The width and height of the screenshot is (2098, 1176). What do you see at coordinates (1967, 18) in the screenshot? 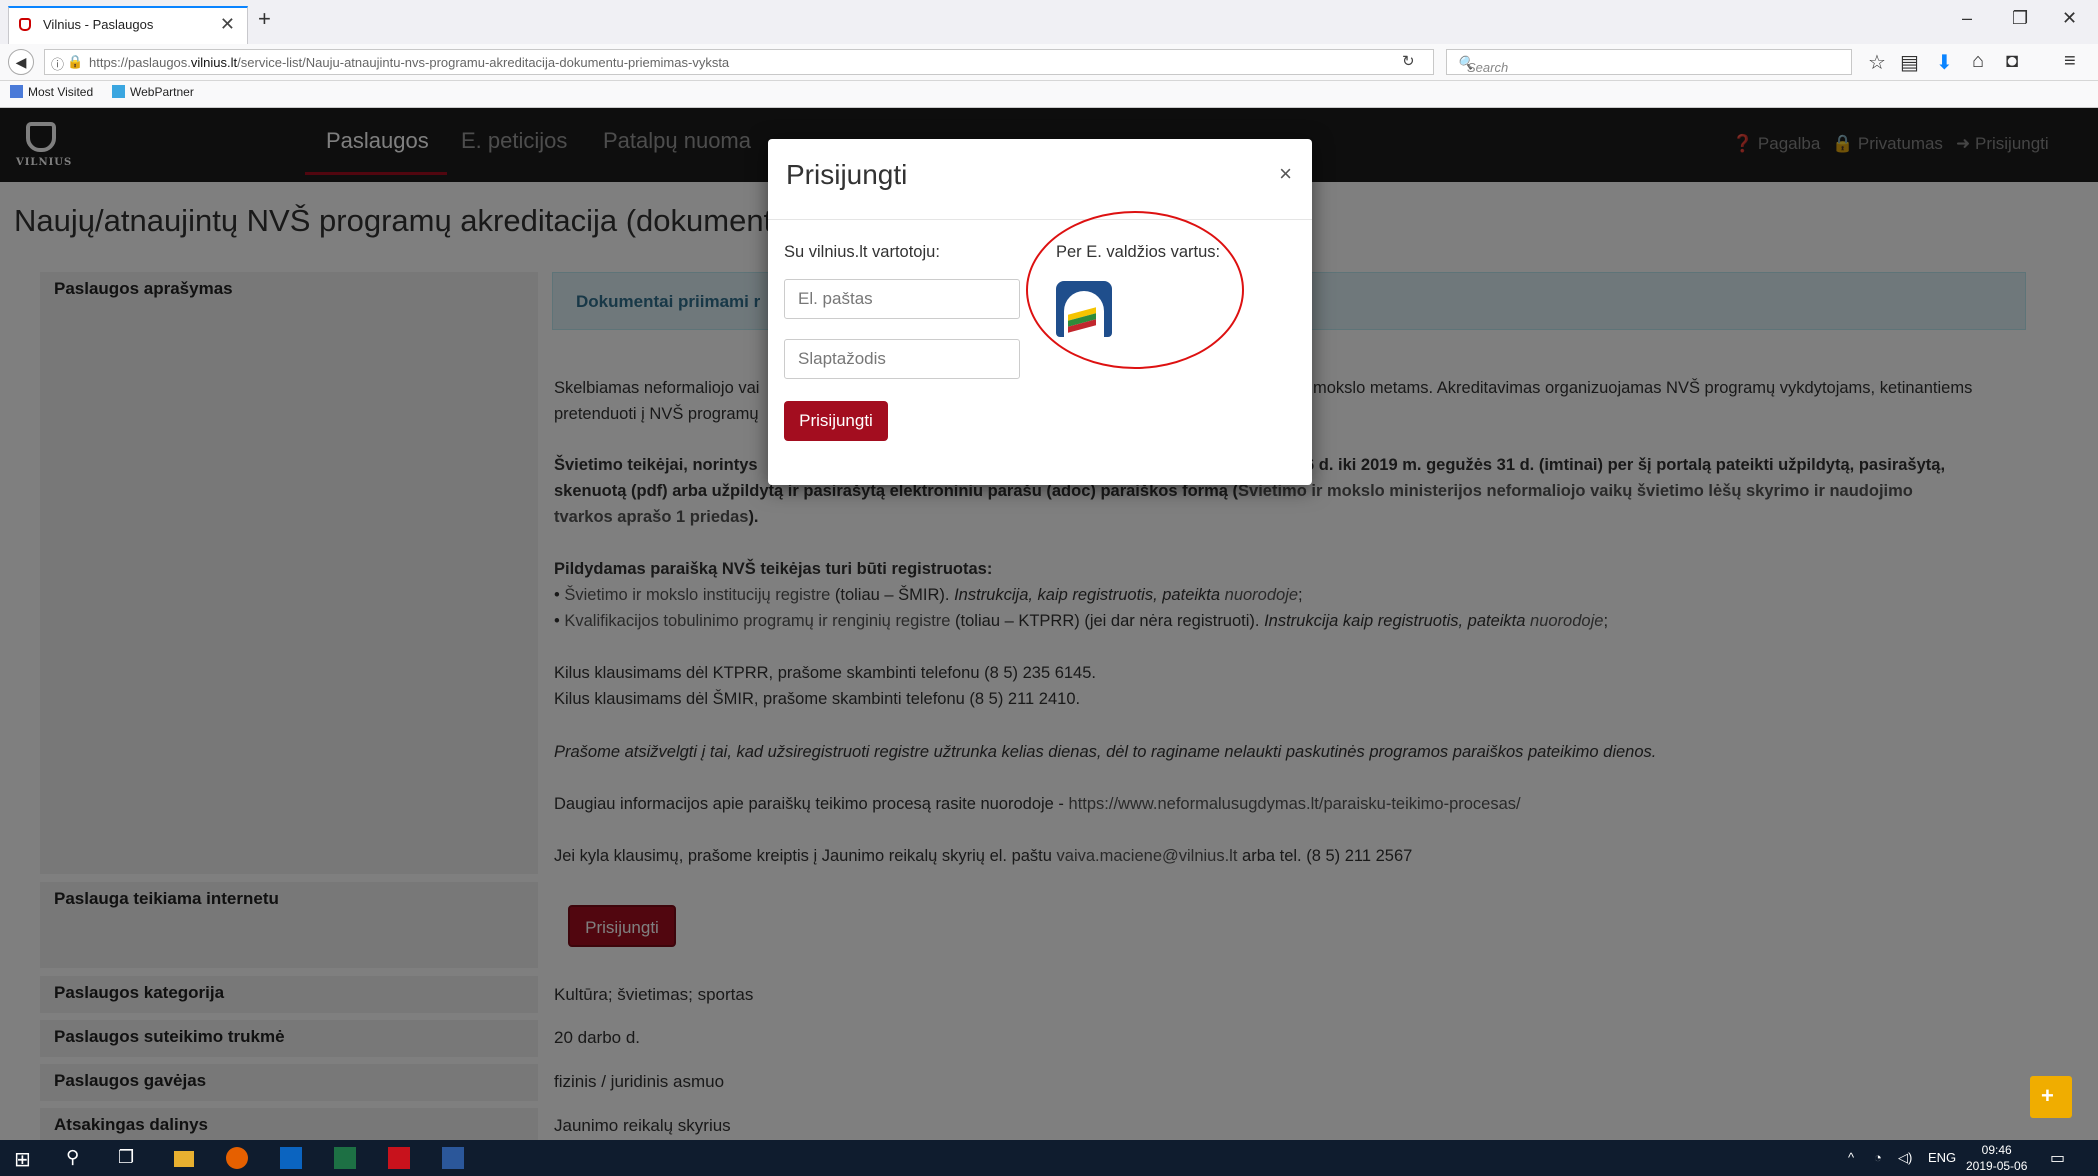
I see `minimize-button: –` at bounding box center [1967, 18].